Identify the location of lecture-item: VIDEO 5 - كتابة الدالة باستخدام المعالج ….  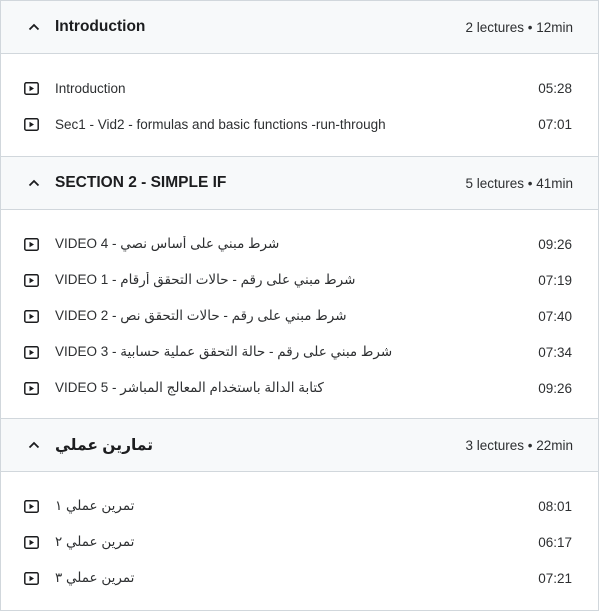
(299, 388).